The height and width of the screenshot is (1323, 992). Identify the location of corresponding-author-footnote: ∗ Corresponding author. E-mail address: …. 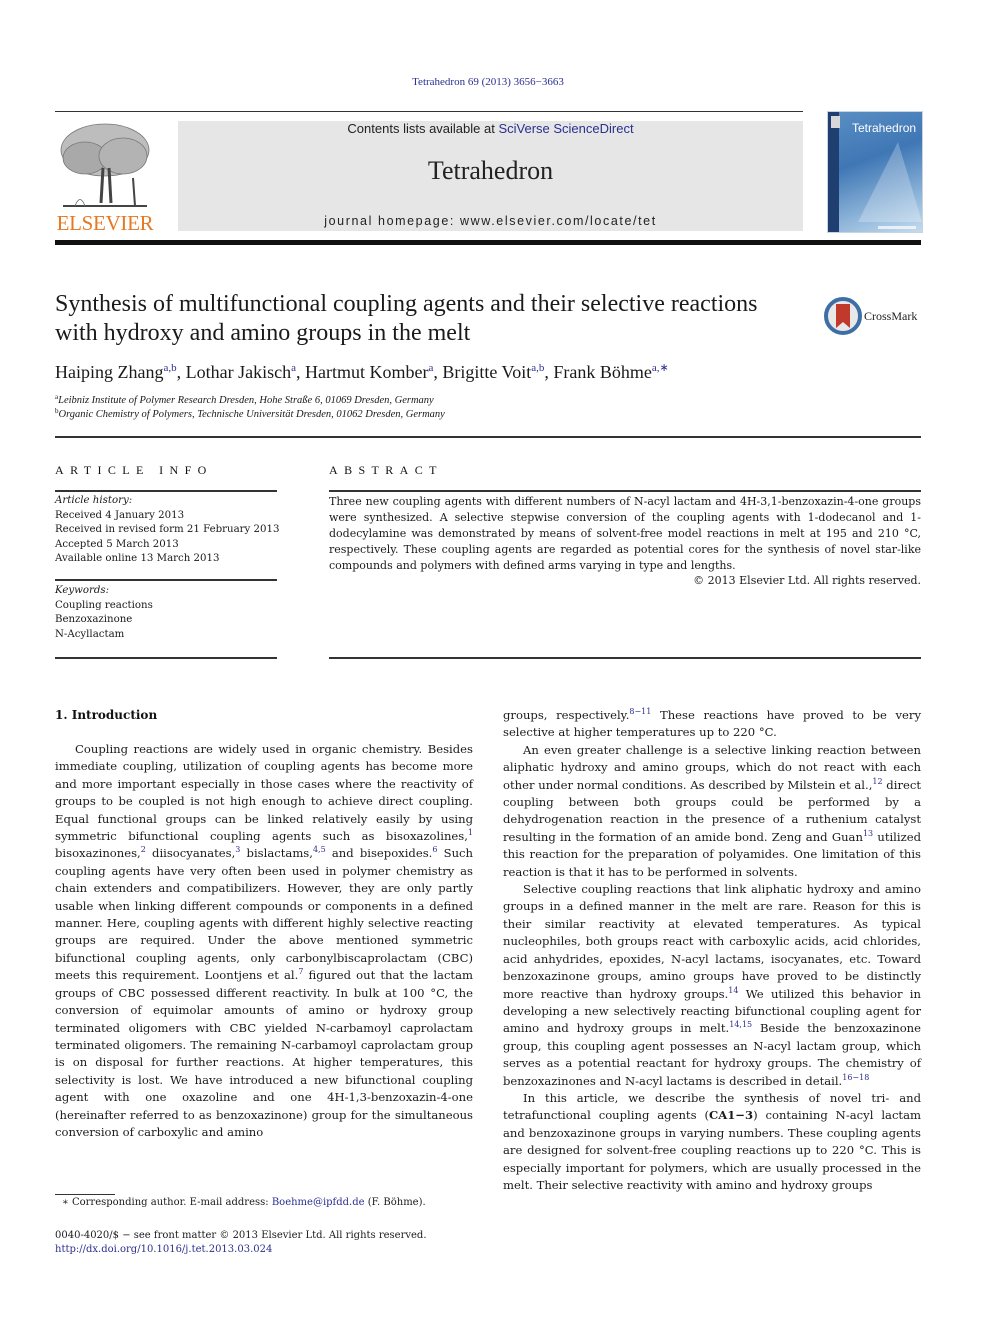
(244, 1202).